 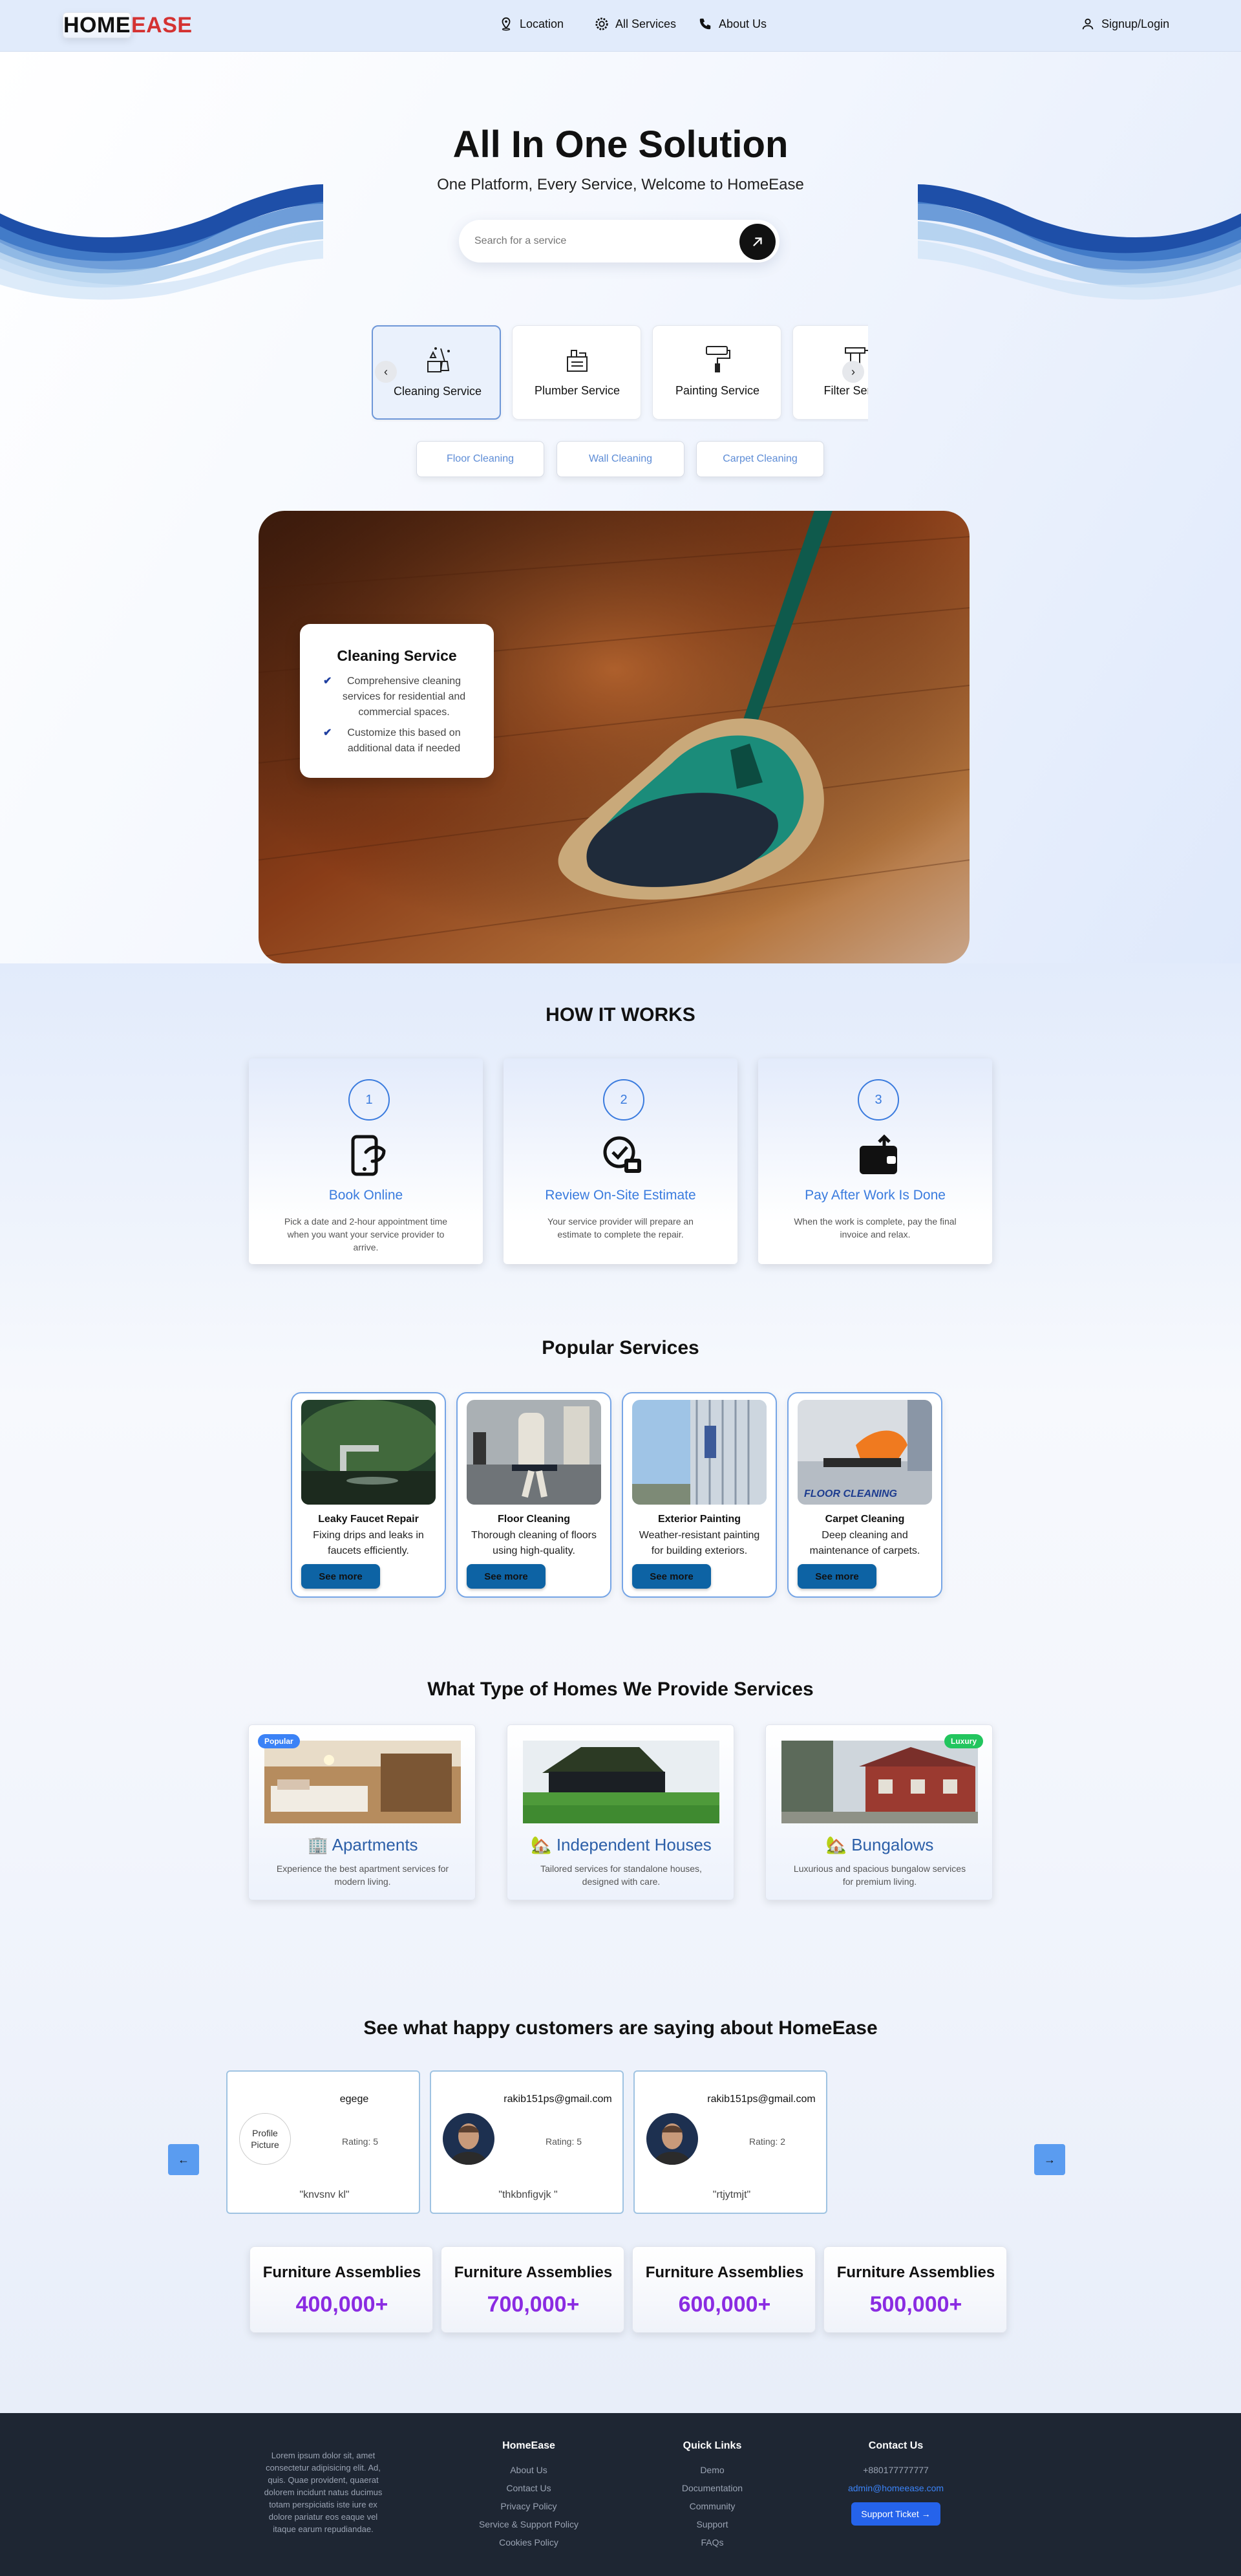 I want to click on carousel-next-button: ›, so click(x=853, y=372).